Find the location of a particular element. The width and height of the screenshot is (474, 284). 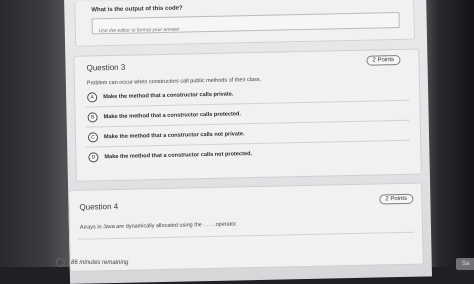

previous-question-card: What is the output of this code? is located at coordinates (245, 23).